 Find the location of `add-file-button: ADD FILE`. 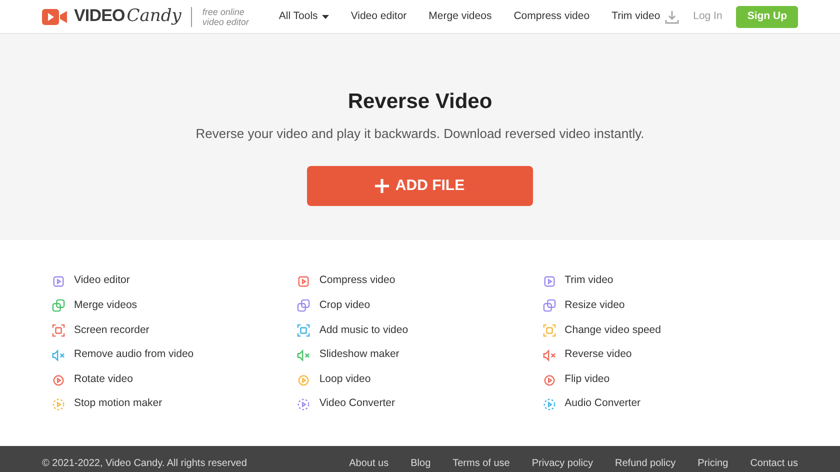

add-file-button: ADD FILE is located at coordinates (420, 186).